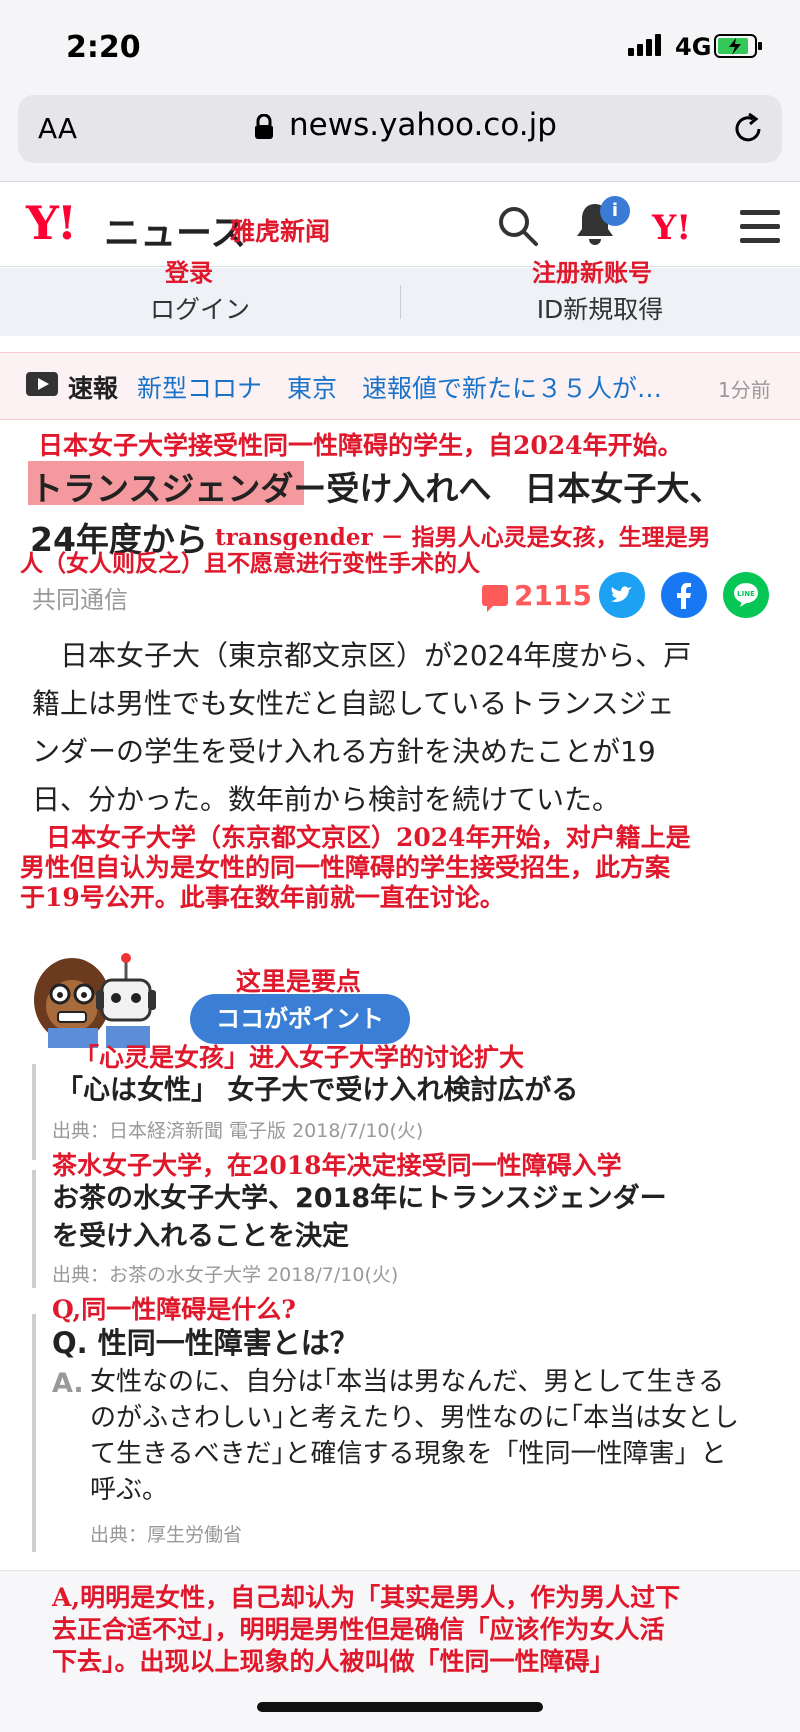 Image resolution: width=800 pixels, height=1732 pixels. What do you see at coordinates (684, 595) in the screenshot?
I see `facebook-icon` at bounding box center [684, 595].